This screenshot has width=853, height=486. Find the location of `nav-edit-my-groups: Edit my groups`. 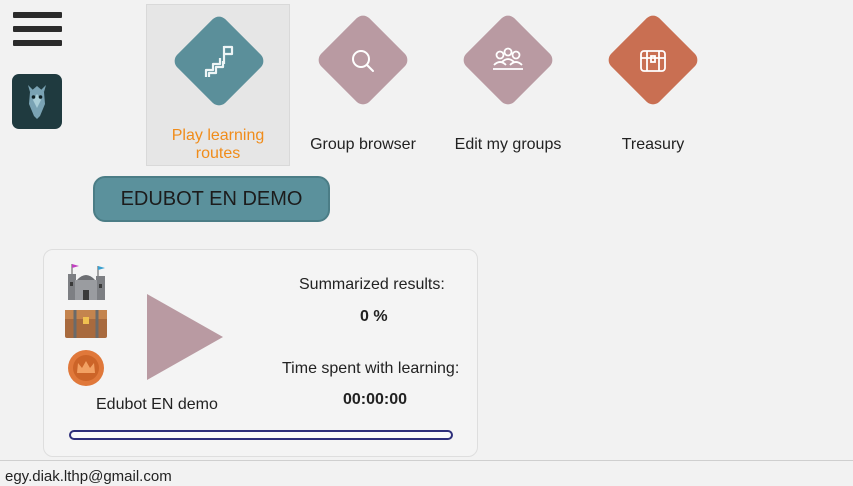

nav-edit-my-groups: Edit my groups is located at coordinates (508, 85).